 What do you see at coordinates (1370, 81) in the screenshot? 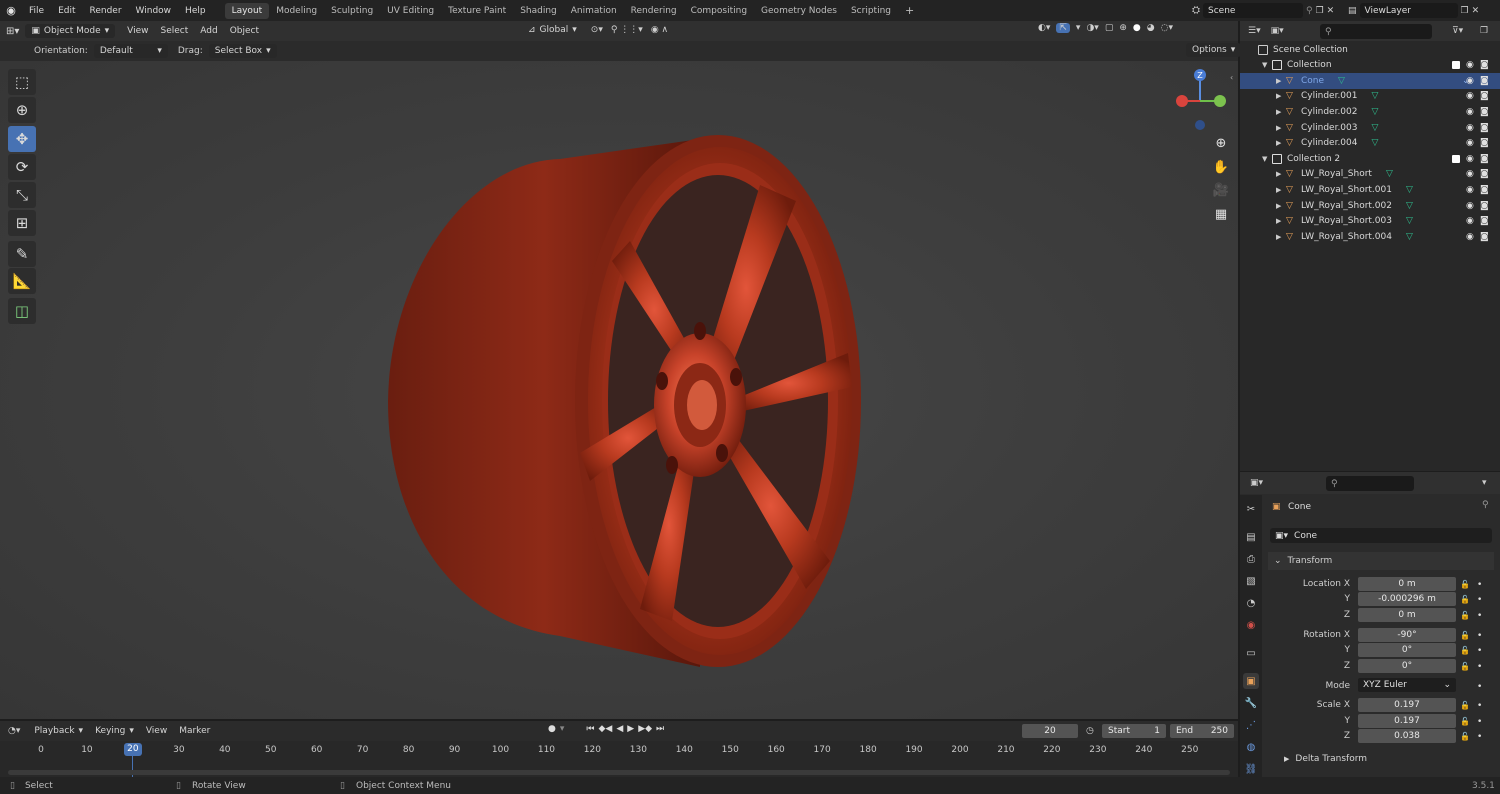
I see `outliner-row: ▶ ▽ Cone ▽ ⌄ ◉ ◙` at bounding box center [1370, 81].